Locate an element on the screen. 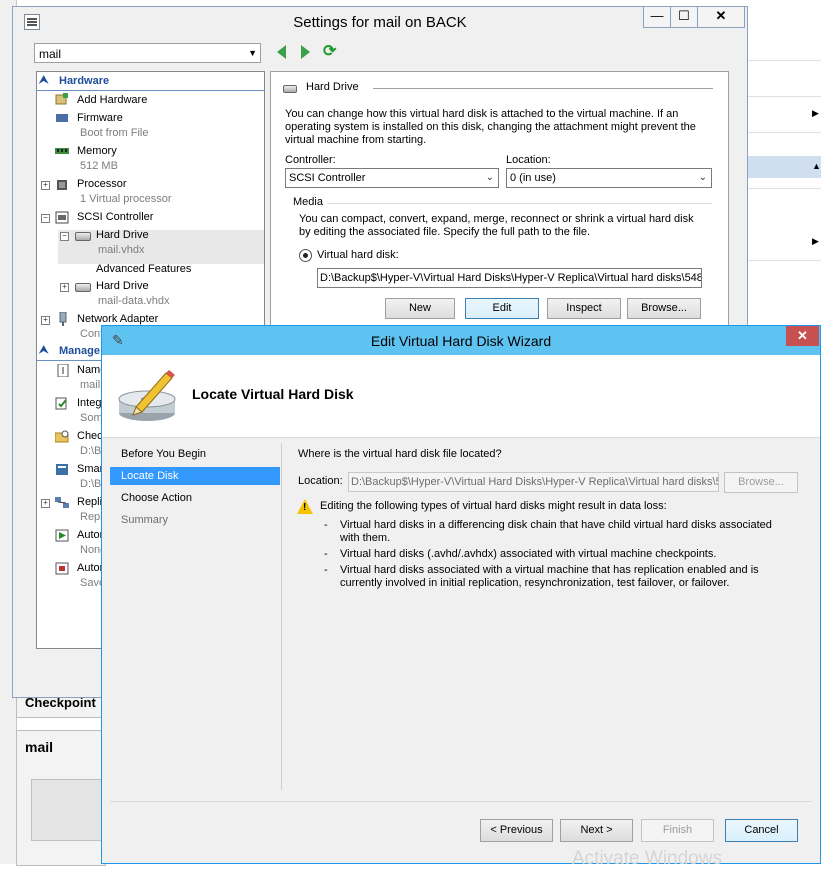 The image size is (821, 870). name-icon is located at coordinates (64, 370).